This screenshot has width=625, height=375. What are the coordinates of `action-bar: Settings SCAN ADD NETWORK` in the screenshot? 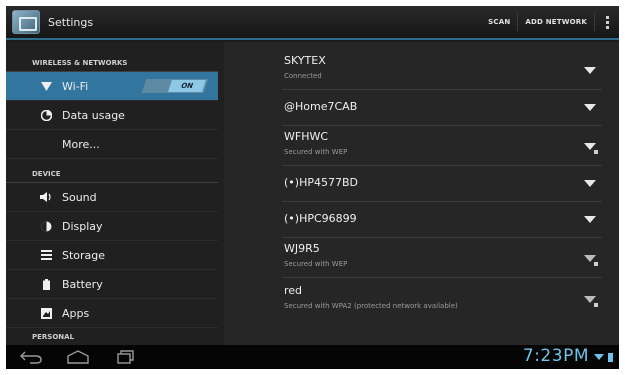 It's located at (312, 23).